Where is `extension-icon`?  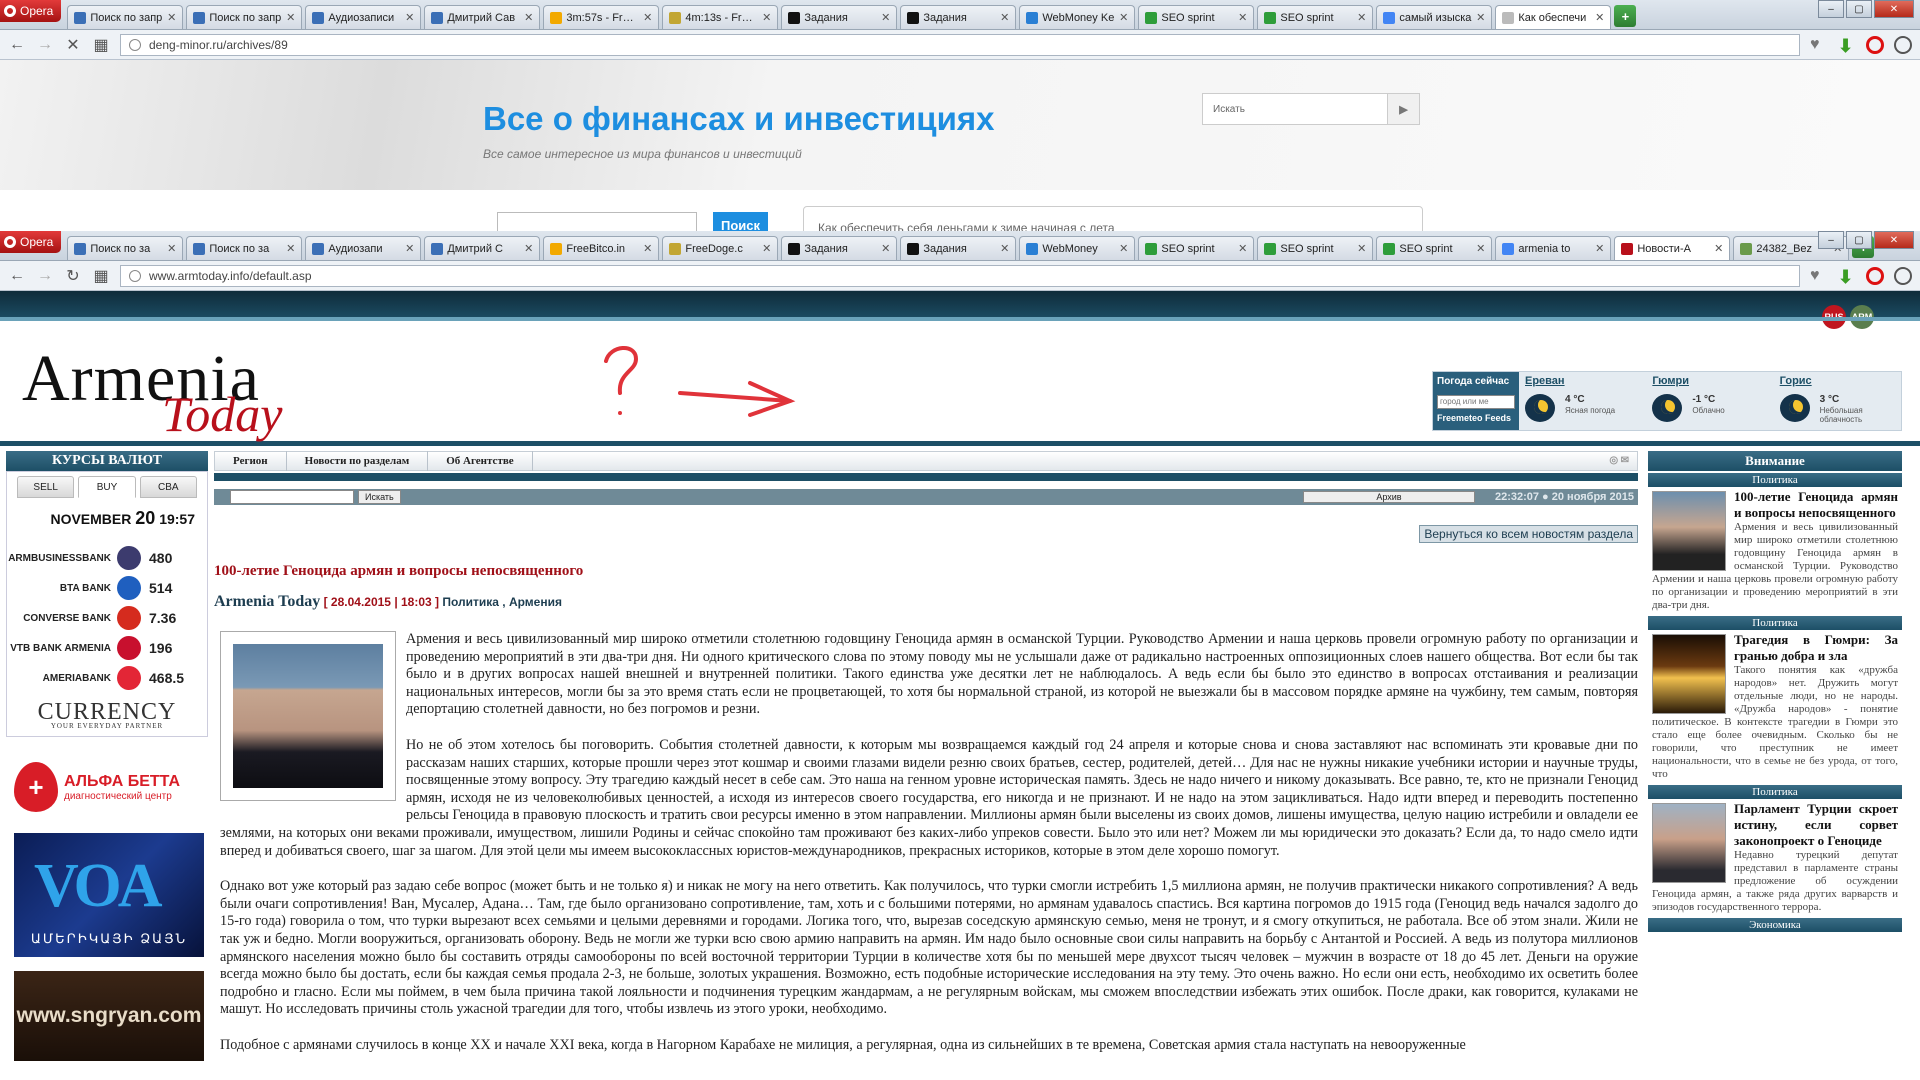 extension-icon is located at coordinates (1903, 275).